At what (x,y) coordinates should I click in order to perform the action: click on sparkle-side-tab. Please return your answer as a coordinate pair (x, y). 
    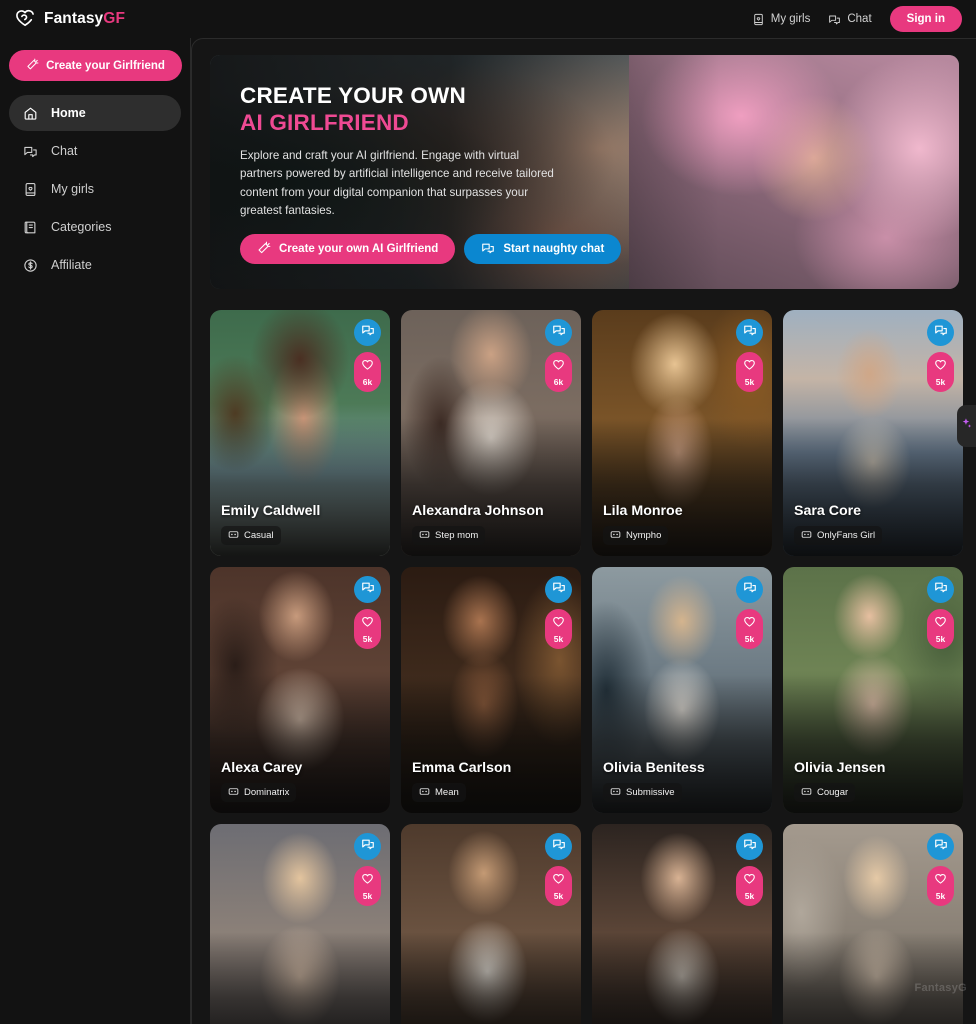
    Looking at the image, I should click on (966, 426).